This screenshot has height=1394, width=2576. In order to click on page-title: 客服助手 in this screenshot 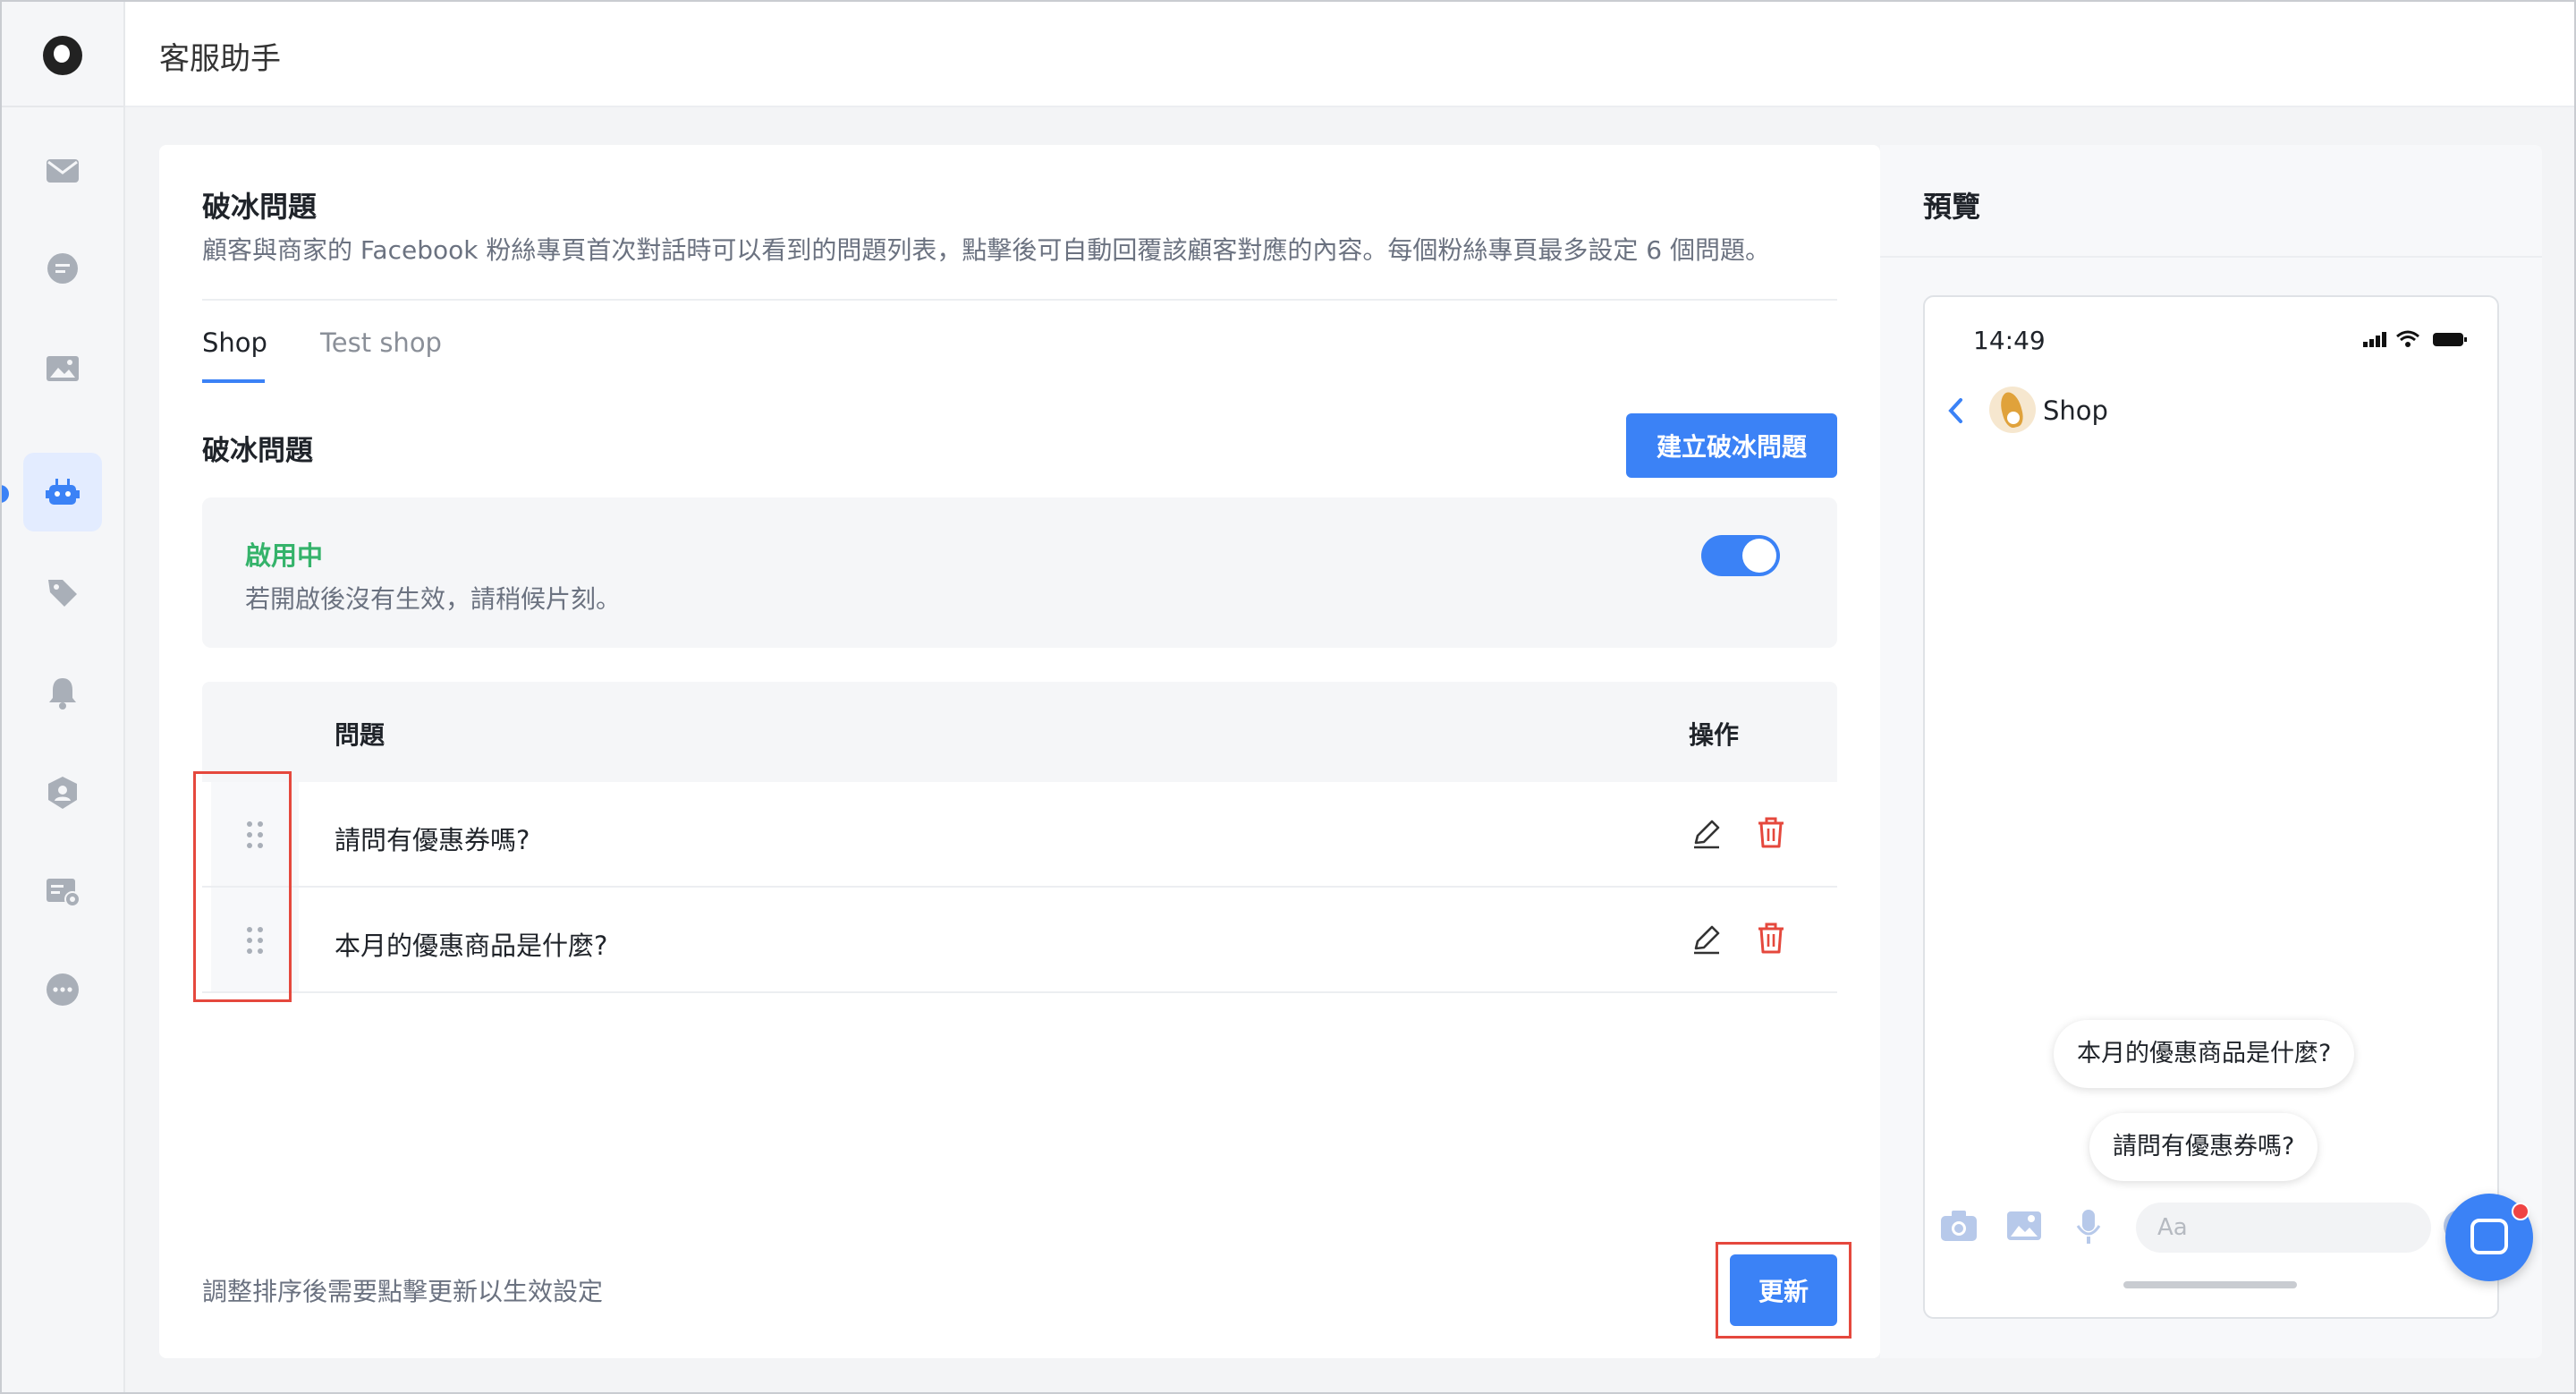, I will do `click(220, 59)`.